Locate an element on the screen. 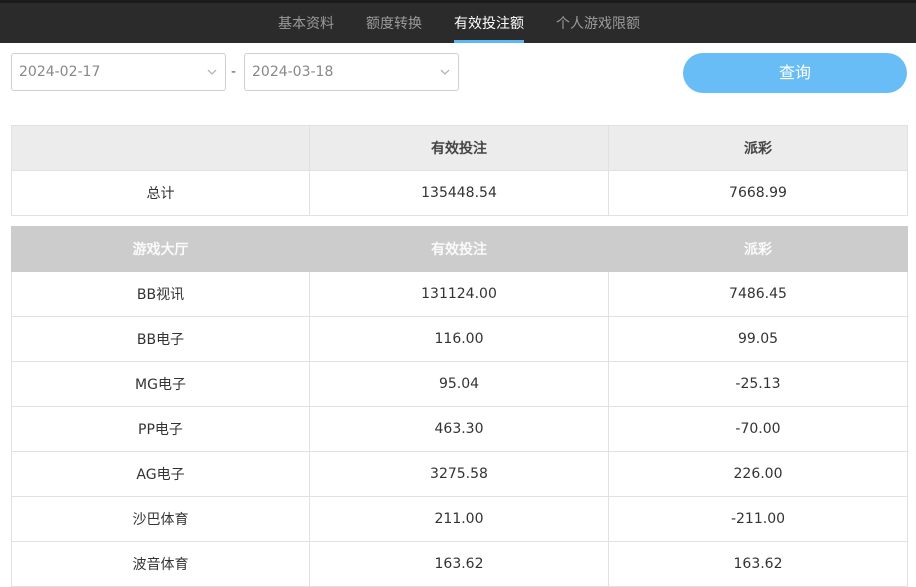 Image resolution: width=916 pixels, height=587 pixels. hall-cell: BB视讯 is located at coordinates (160, 294).